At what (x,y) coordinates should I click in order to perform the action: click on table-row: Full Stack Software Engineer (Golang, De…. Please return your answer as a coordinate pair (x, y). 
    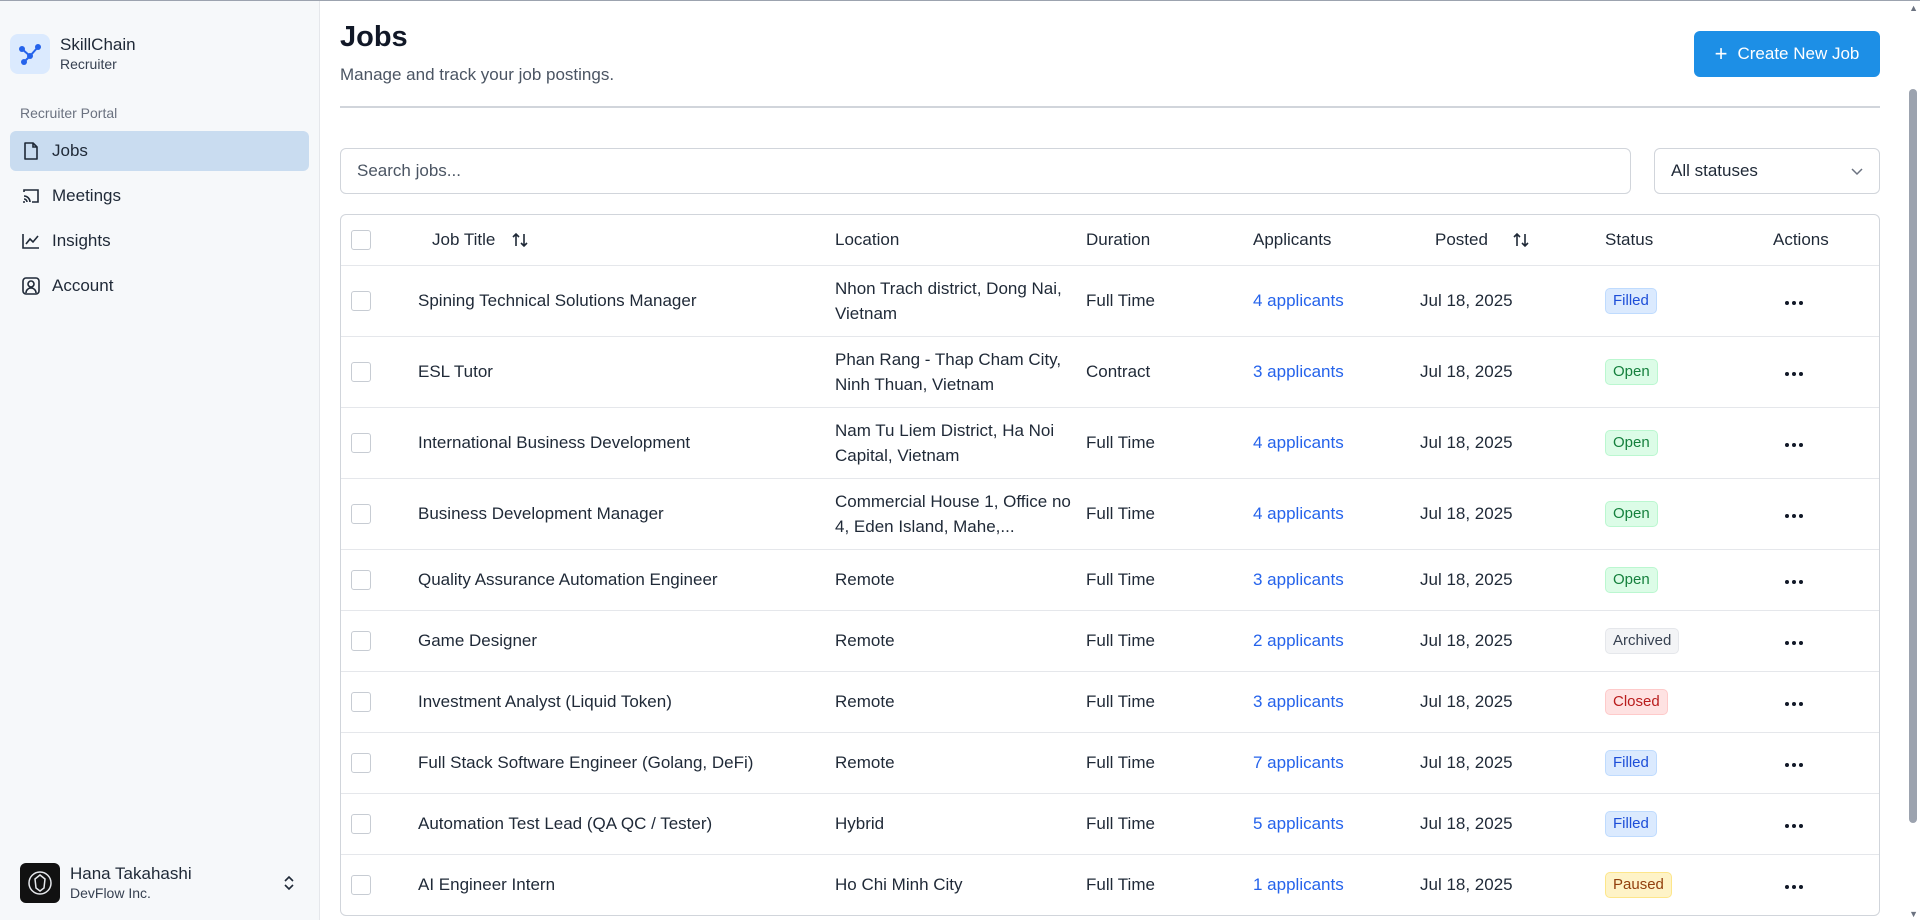
    Looking at the image, I should click on (1110, 763).